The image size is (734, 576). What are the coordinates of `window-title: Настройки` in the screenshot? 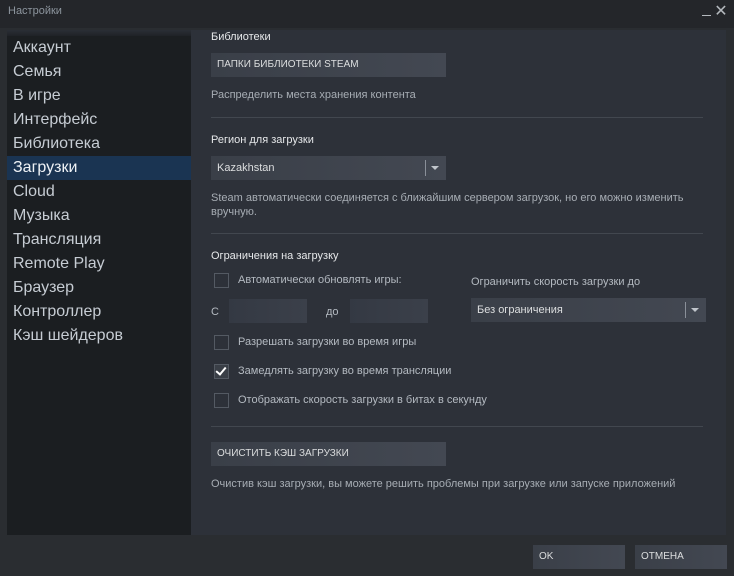 It's located at (35, 11).